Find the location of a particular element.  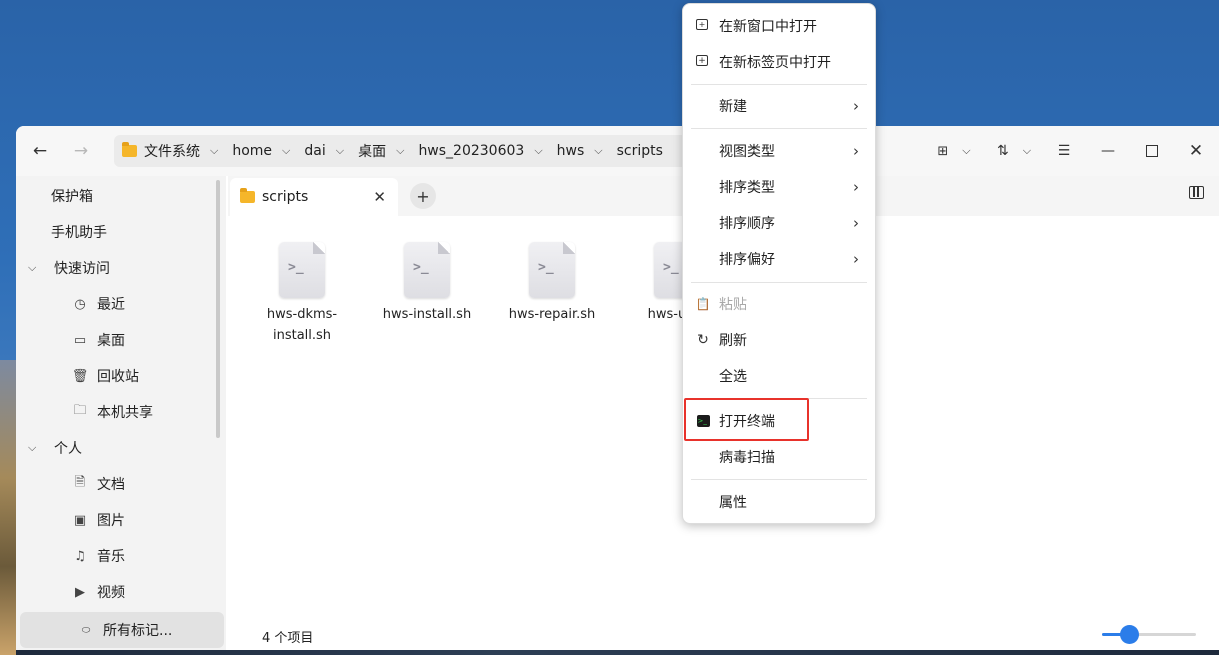

sidebar-item-label: 保护箱 is located at coordinates (72, 197).